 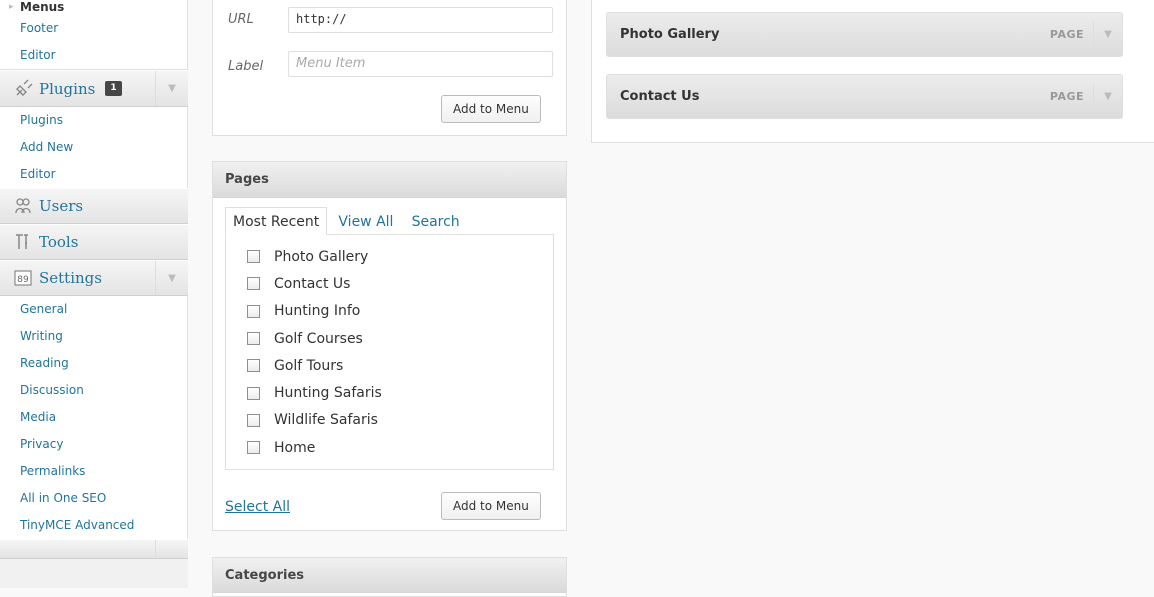 I want to click on sidebar-item-media: Media, so click(x=93, y=417).